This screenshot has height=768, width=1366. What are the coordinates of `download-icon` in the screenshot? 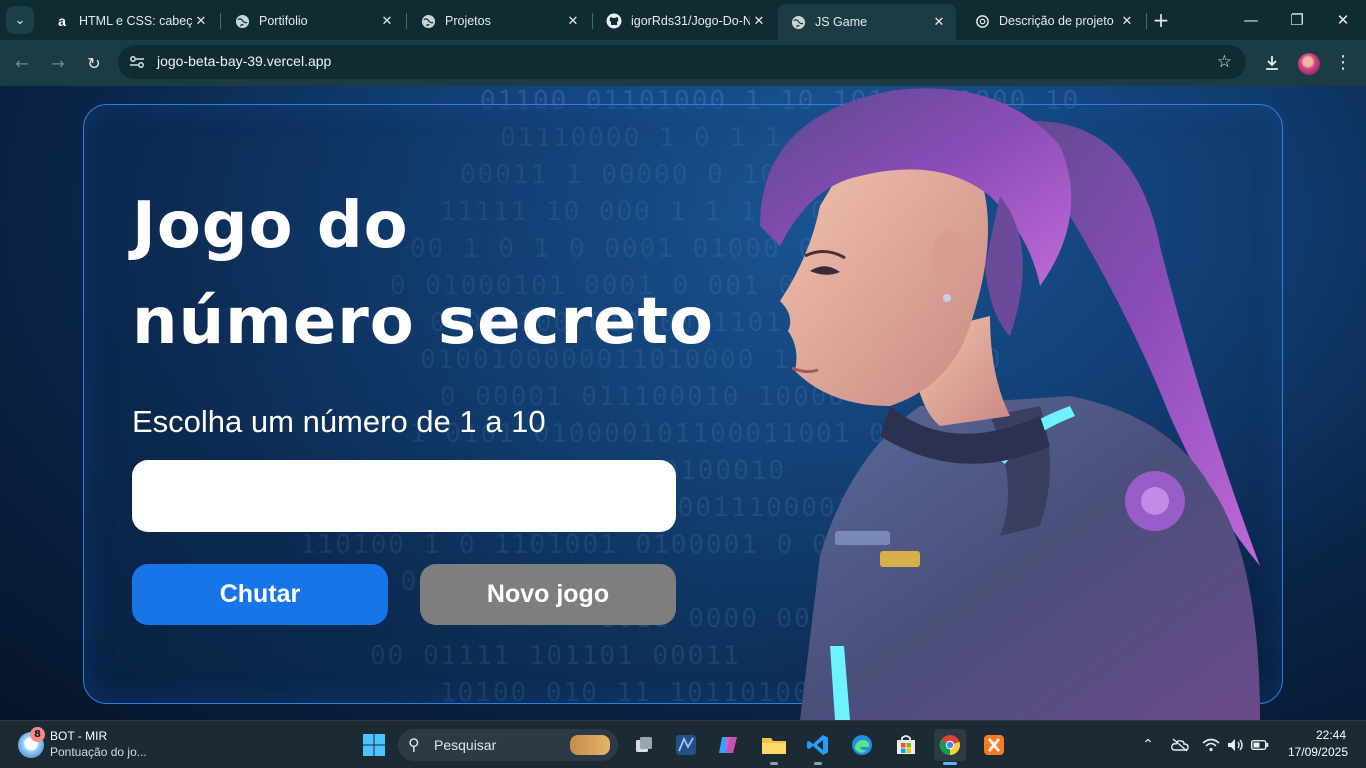 It's located at (1272, 63).